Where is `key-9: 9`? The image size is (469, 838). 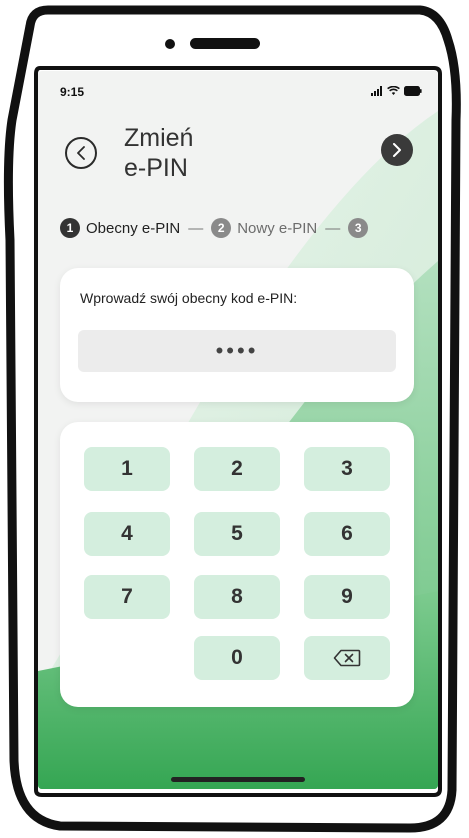
key-9: 9 is located at coordinates (347, 597).